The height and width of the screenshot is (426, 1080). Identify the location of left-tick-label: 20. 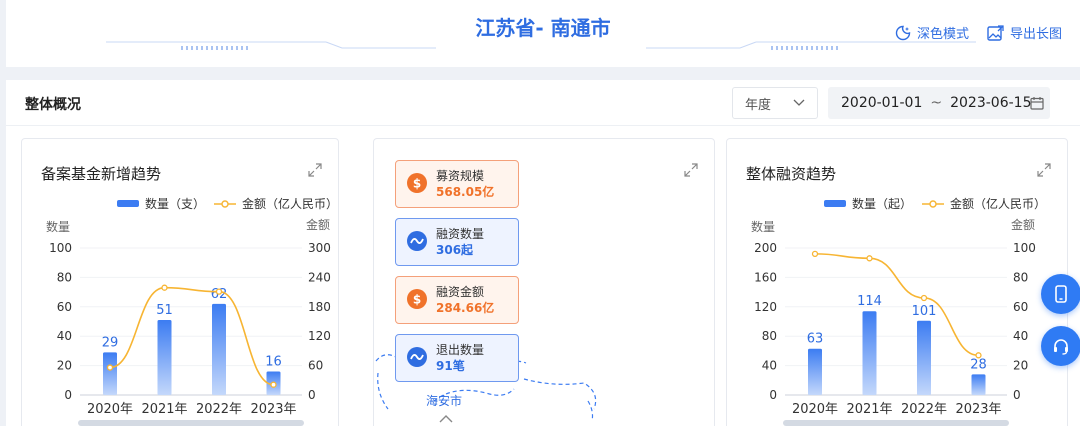
(64, 366).